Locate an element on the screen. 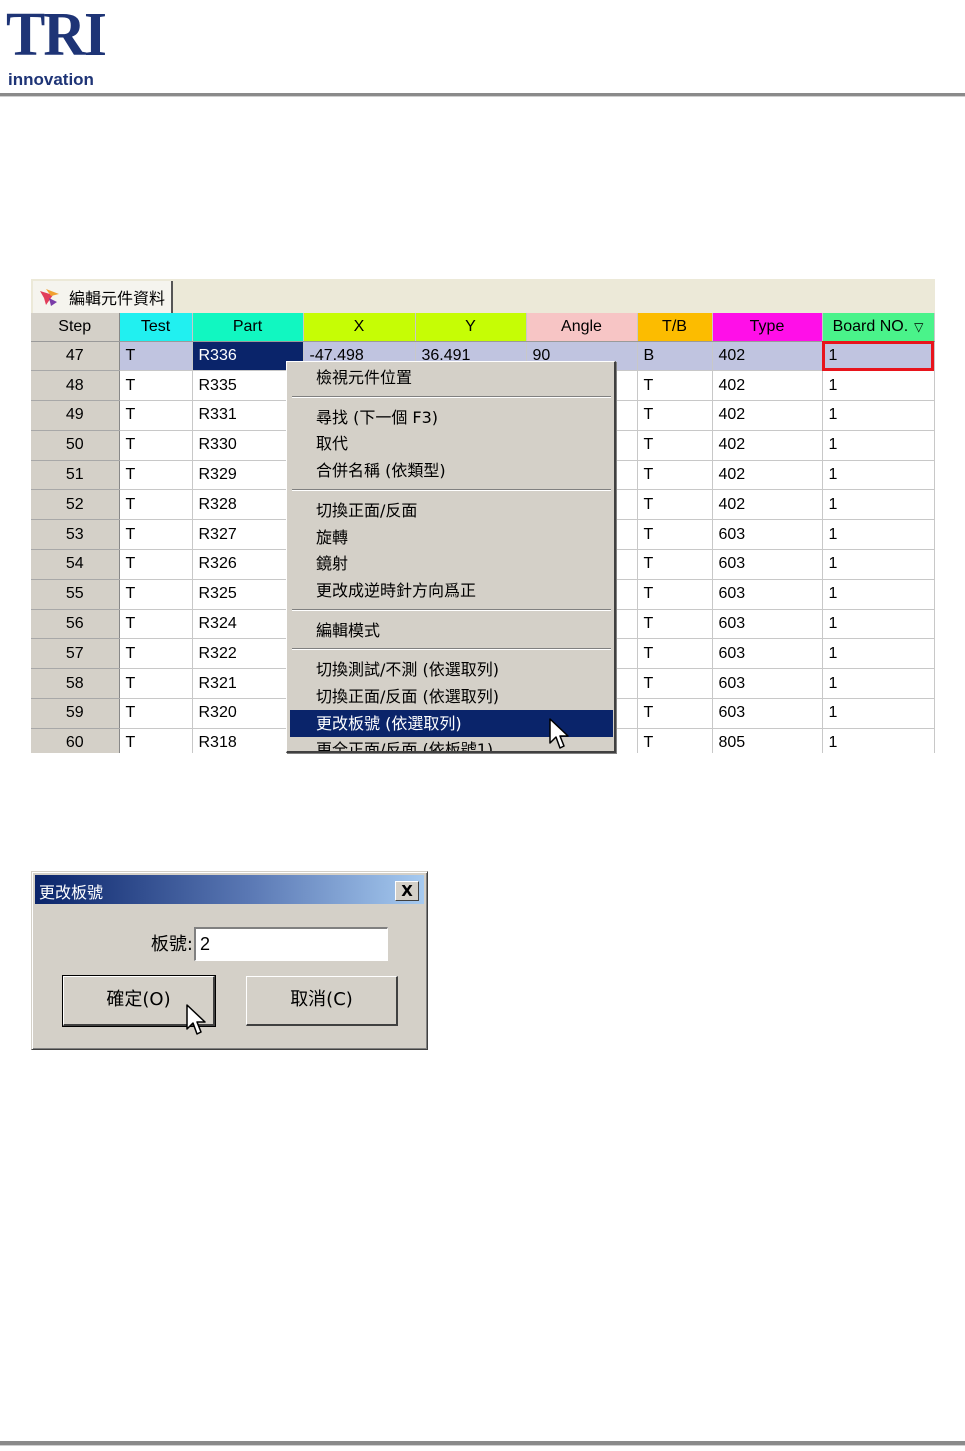 Image resolution: width=965 pixels, height=1451 pixels. column-header-label: Step is located at coordinates (75, 326).